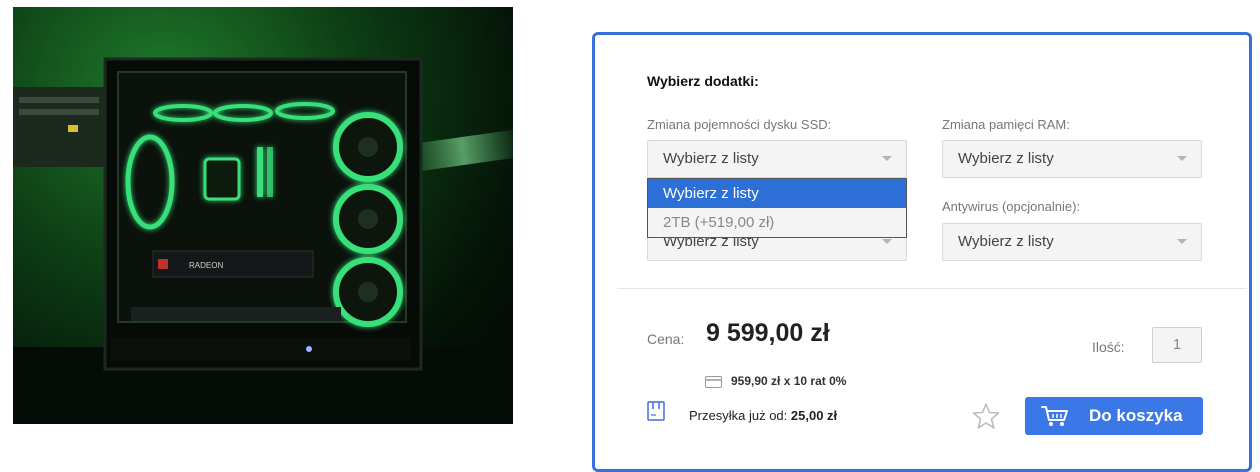 This screenshot has width=1260, height=472. I want to click on ram-label: Zmiana pamięci RAM:, so click(1006, 124).